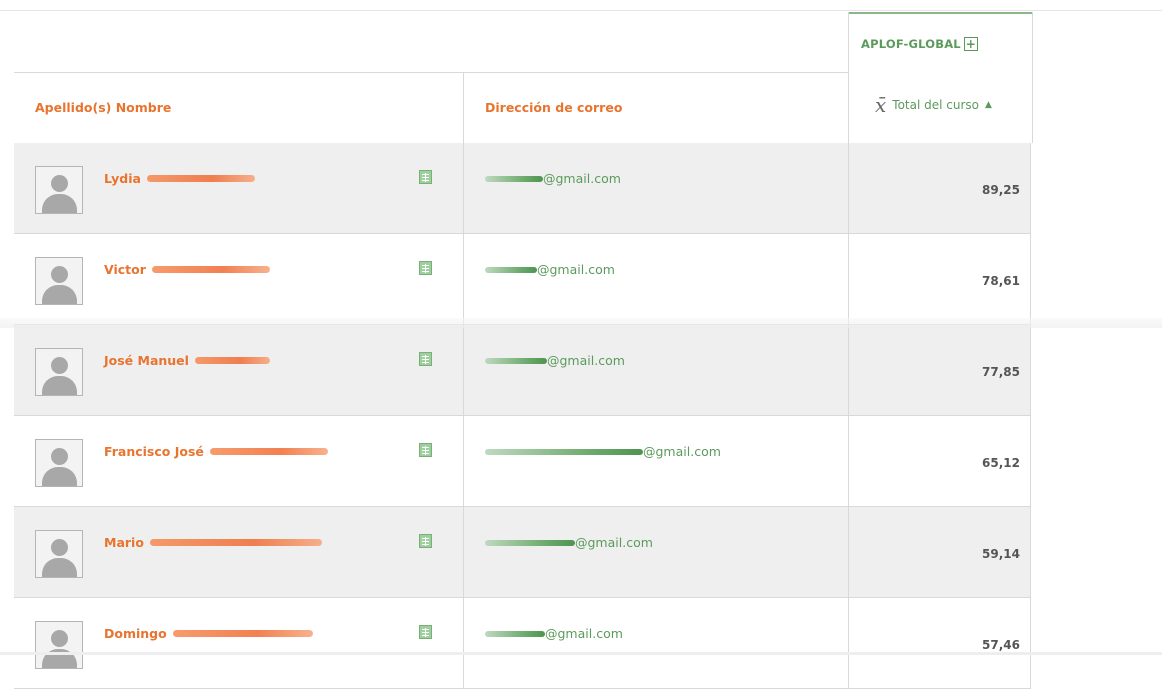 The width and height of the screenshot is (1162, 689). Describe the element at coordinates (553, 107) in the screenshot. I see `column-header-email-label: Dirección de correo` at that location.